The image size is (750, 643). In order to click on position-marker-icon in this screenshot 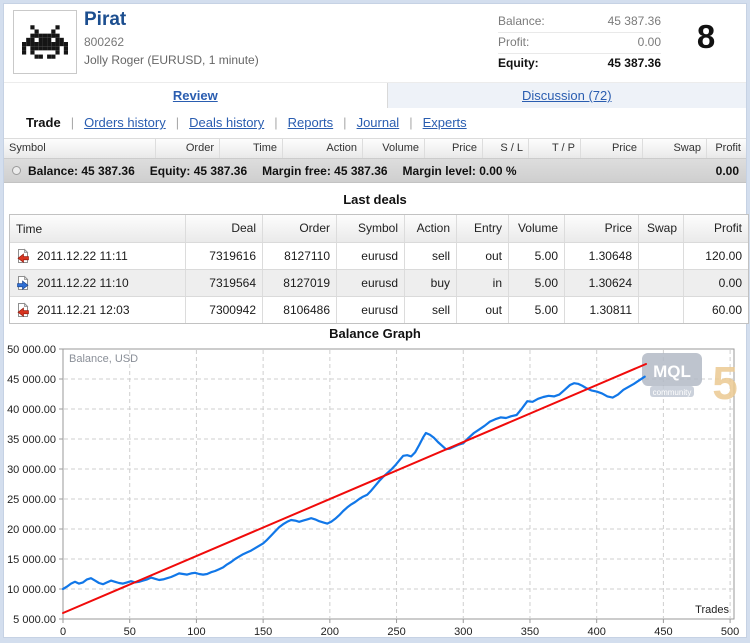, I will do `click(16, 170)`.